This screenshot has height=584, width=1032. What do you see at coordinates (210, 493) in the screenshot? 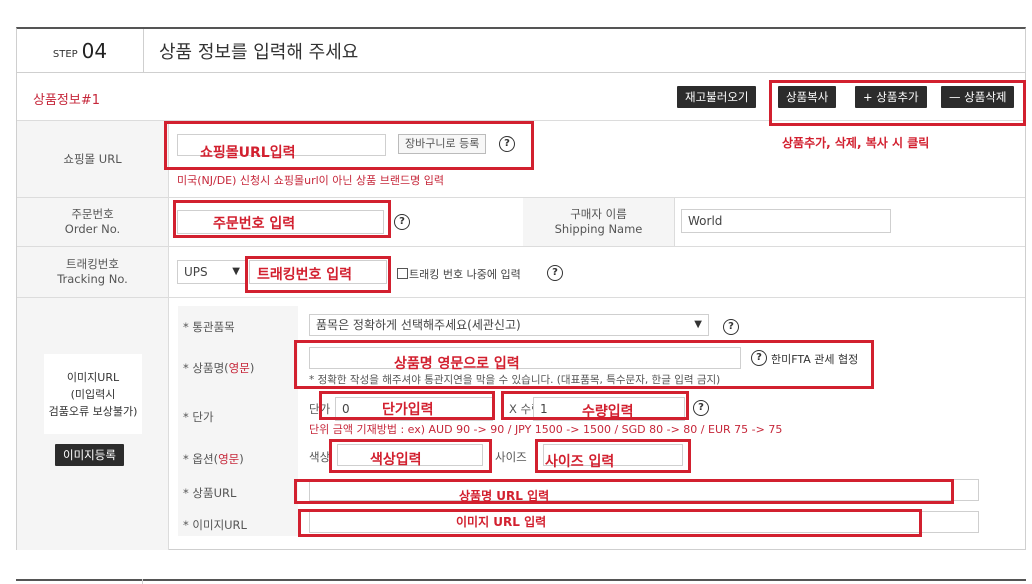
I see `product-url-label: * 상품URL` at bounding box center [210, 493].